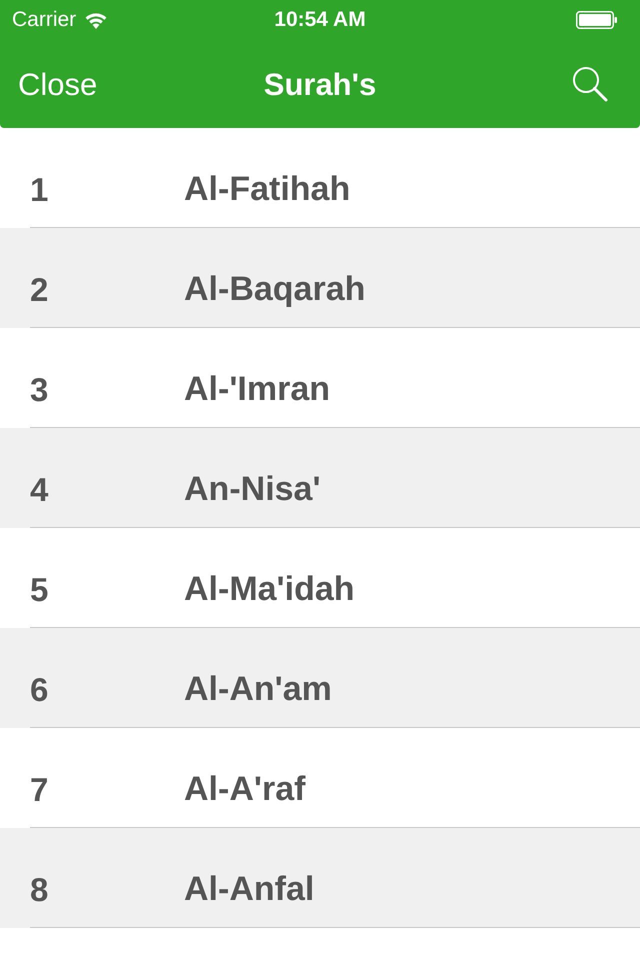 Image resolution: width=640 pixels, height=960 pixels. Describe the element at coordinates (245, 789) in the screenshot. I see `surah-name: Al-A'raf` at that location.